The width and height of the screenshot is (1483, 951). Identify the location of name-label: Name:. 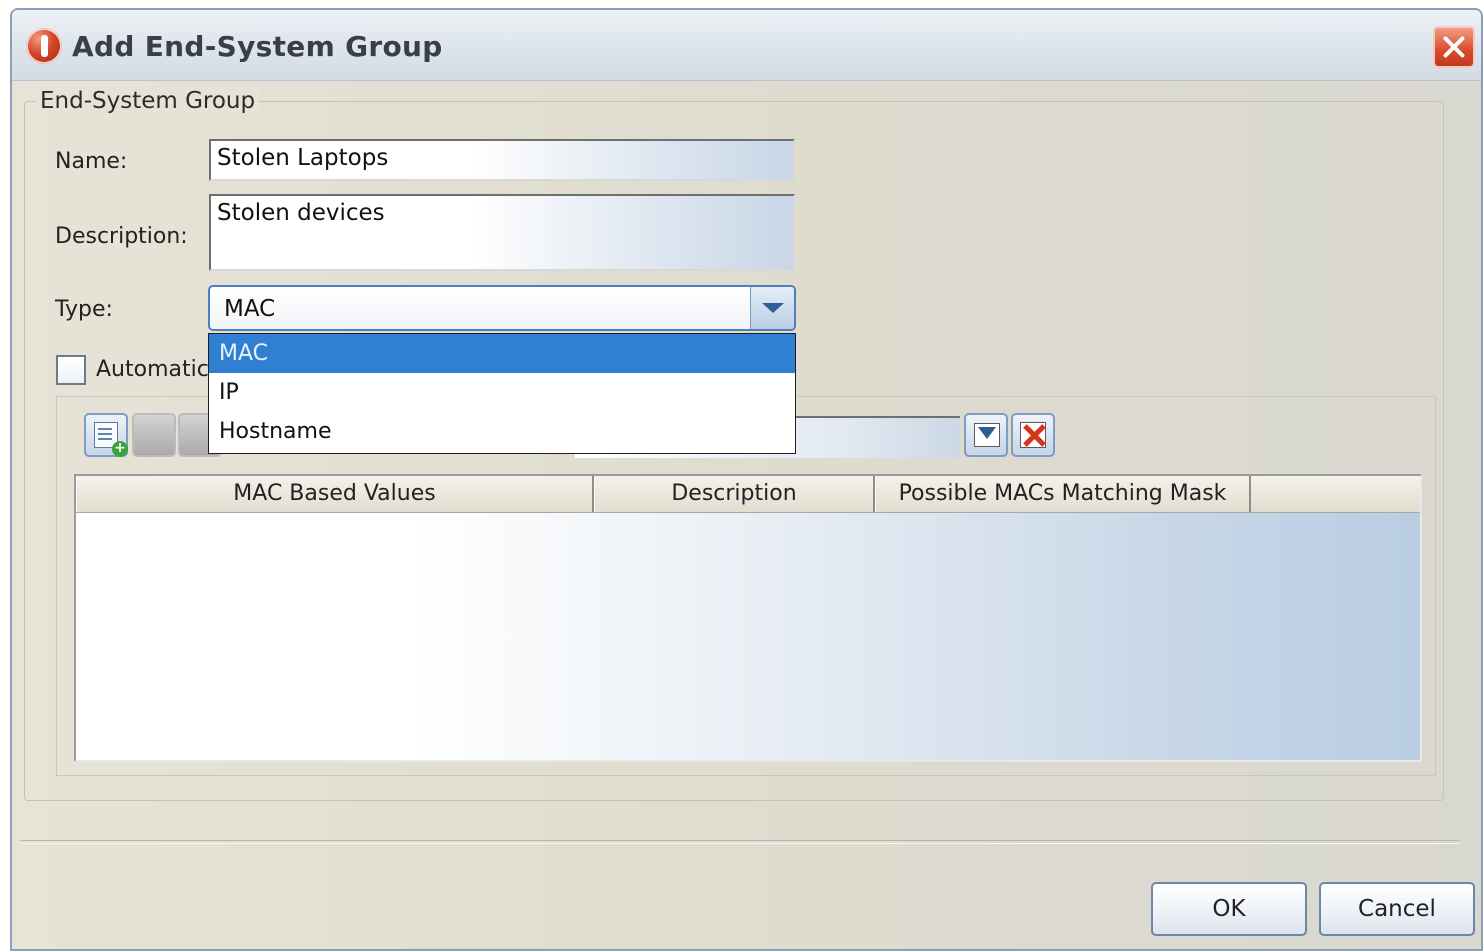
(91, 161).